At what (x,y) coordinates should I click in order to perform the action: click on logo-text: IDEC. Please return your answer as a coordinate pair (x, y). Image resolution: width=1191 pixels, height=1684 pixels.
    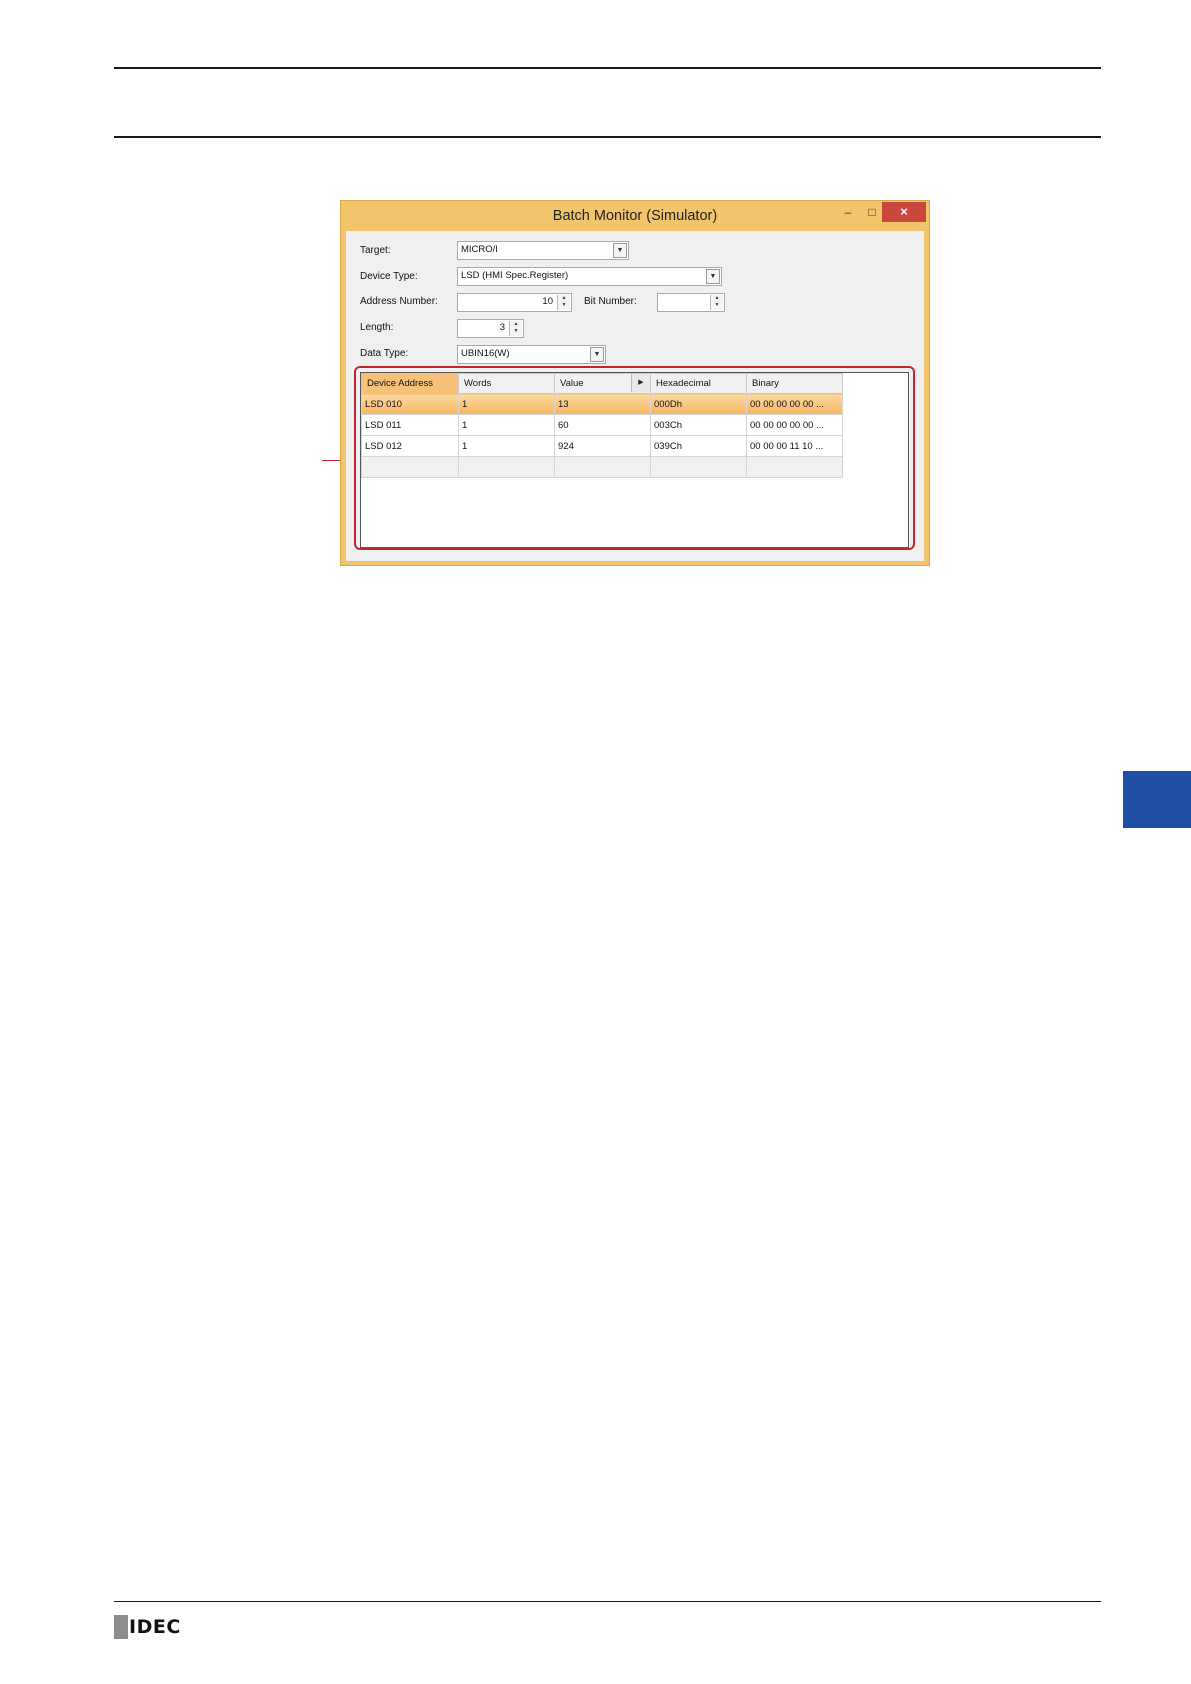
    Looking at the image, I should click on (155, 1627).